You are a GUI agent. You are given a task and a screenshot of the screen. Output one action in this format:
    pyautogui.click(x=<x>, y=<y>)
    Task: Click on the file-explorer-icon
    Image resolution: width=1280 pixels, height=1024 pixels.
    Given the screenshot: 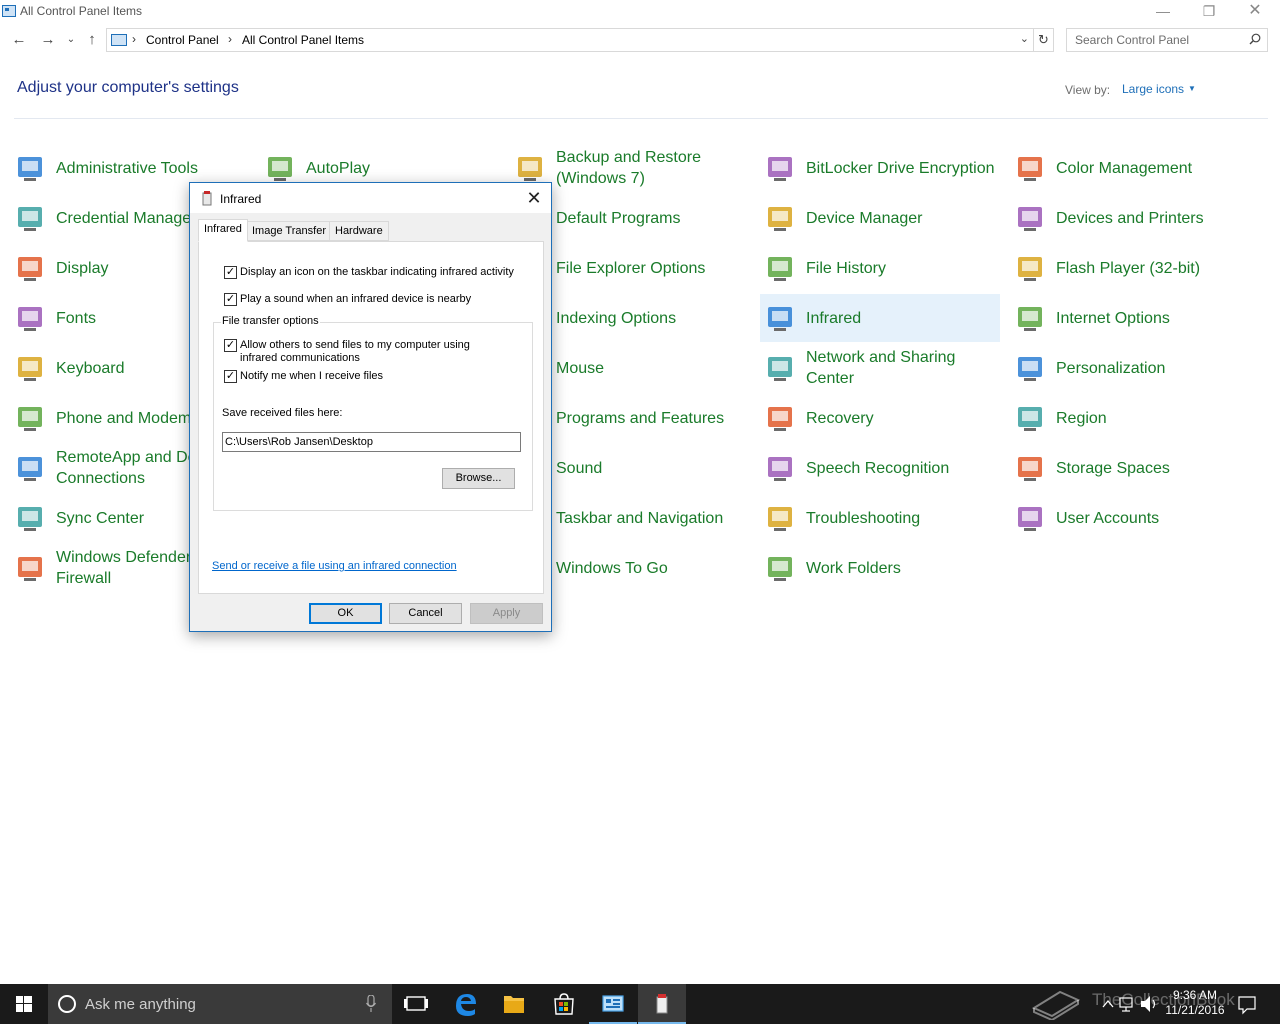 What is the action you would take?
    pyautogui.click(x=514, y=1004)
    